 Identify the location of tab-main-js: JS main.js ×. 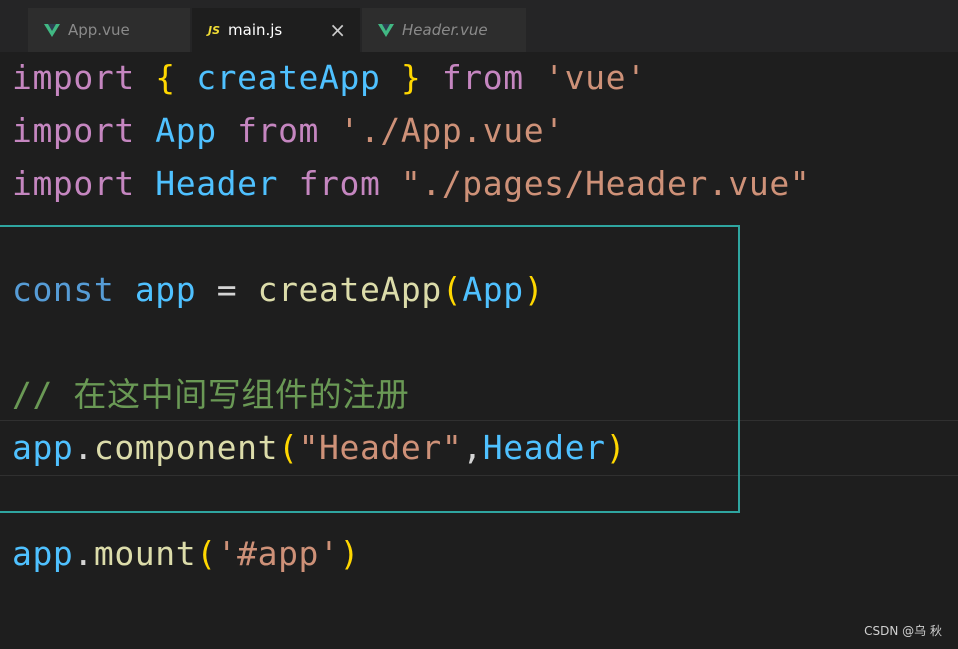
(276, 30).